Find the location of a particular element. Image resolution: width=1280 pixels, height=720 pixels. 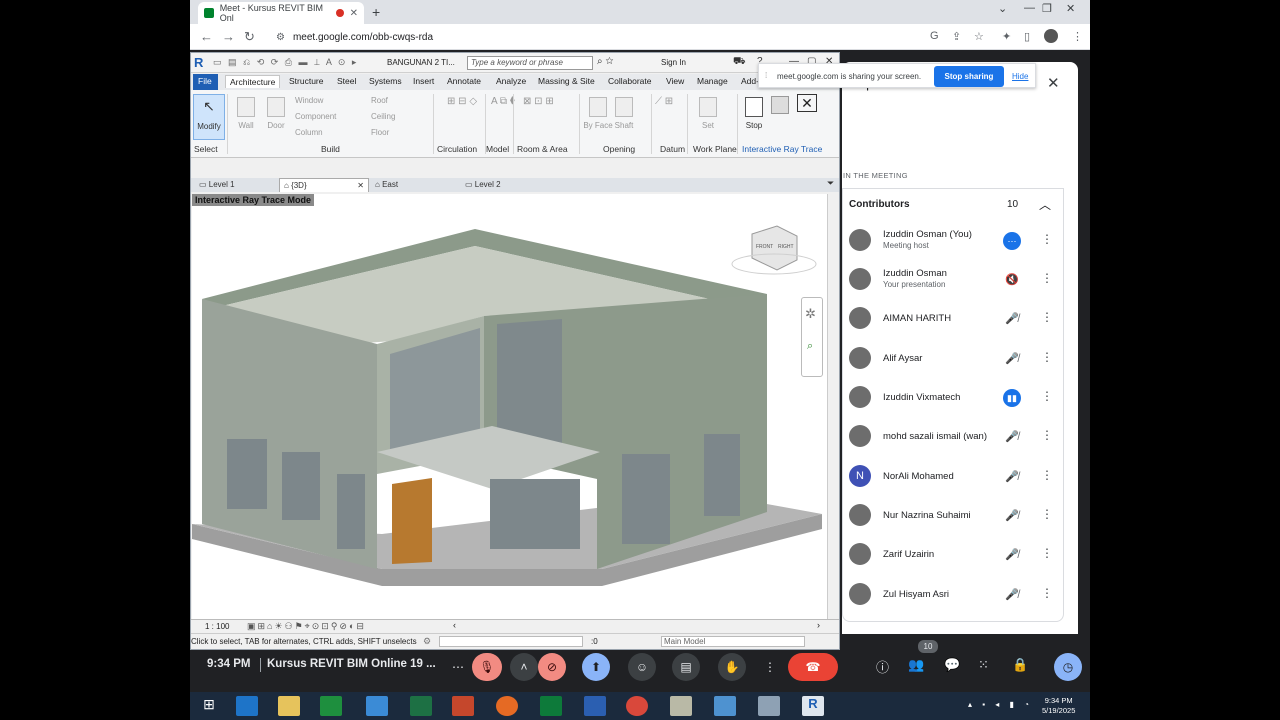

start-button-icon: ⊞ is located at coordinates (209, 706).